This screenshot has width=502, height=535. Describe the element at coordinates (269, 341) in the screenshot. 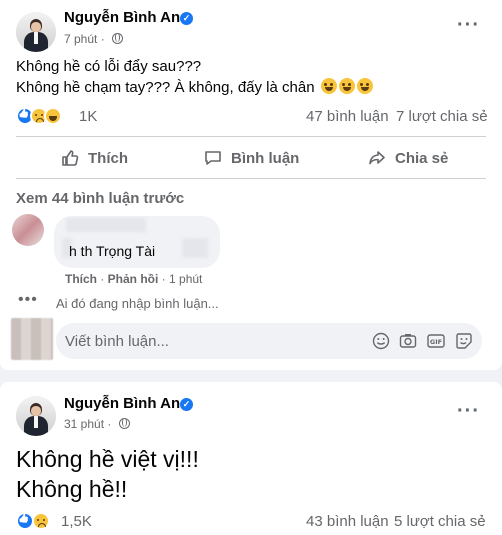

I see `write-comment-input: Viết bình luận... GIF` at that location.